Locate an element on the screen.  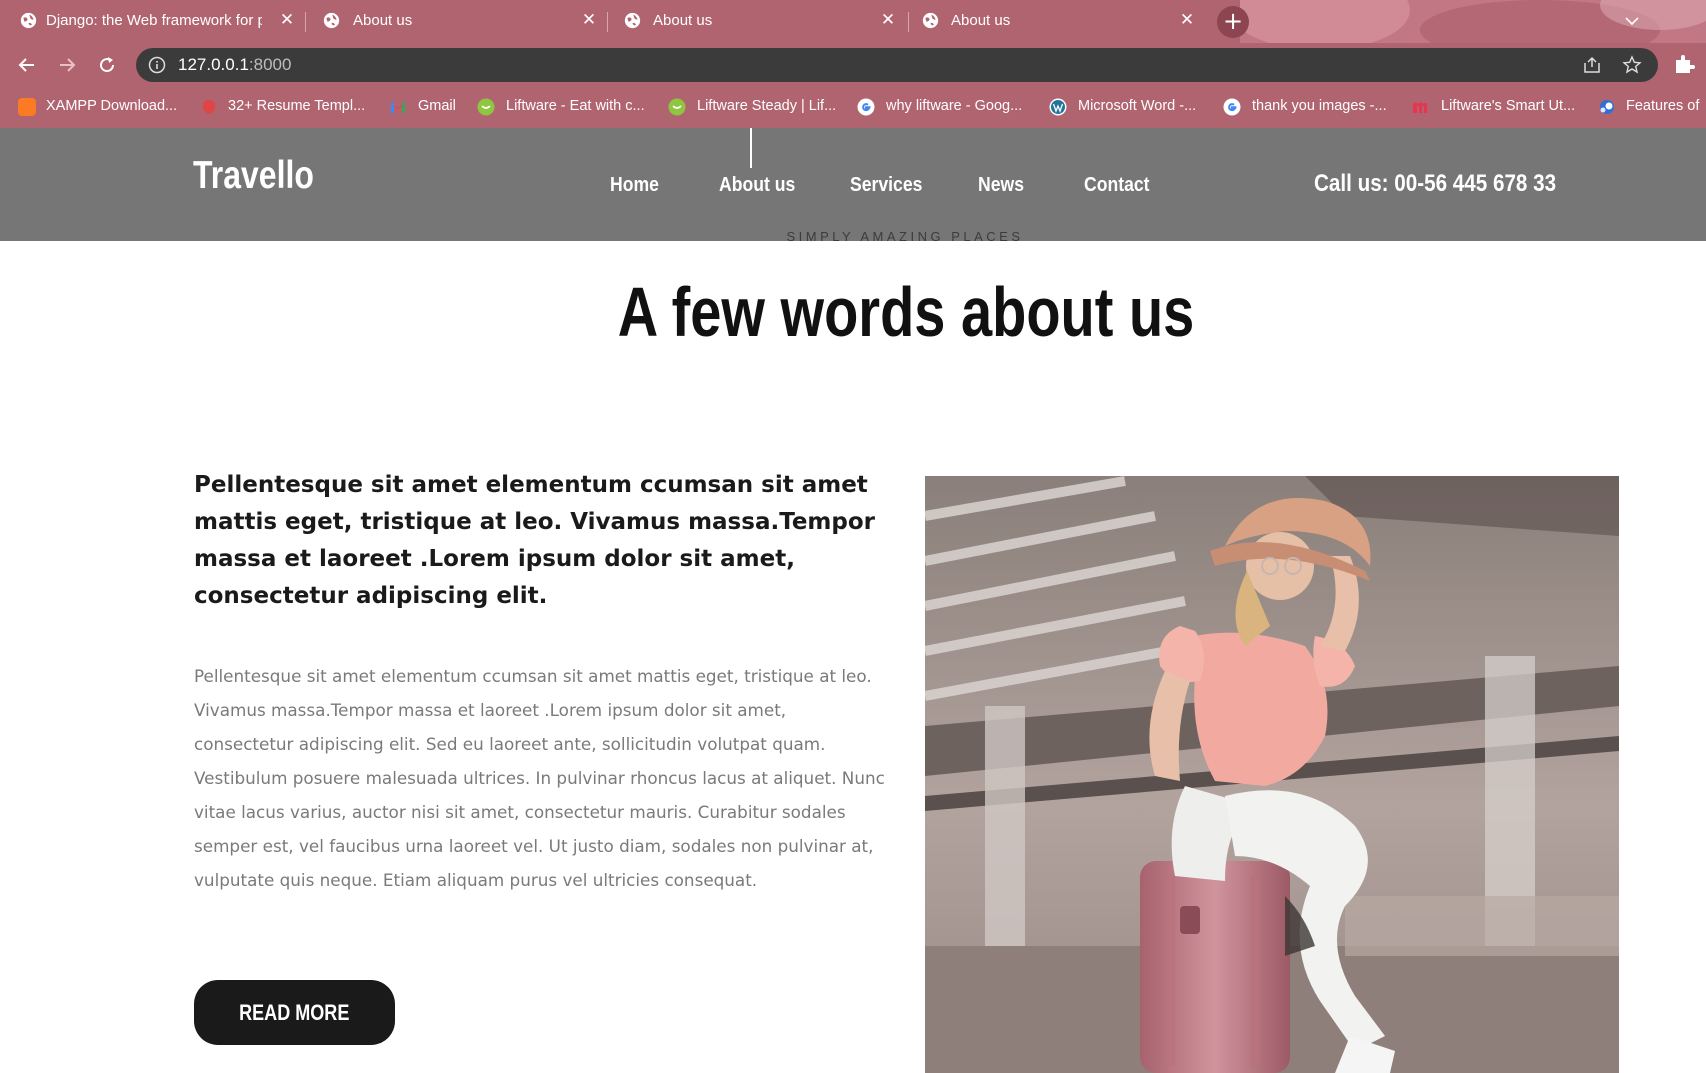
tab-title: Django: the Web framework for p is located at coordinates (154, 20).